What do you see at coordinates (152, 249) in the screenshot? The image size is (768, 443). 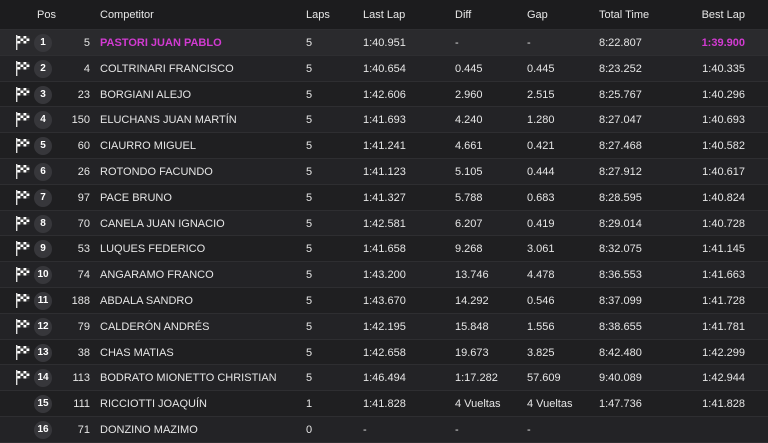 I see `competitor-name: LUQUES FEDERICO` at bounding box center [152, 249].